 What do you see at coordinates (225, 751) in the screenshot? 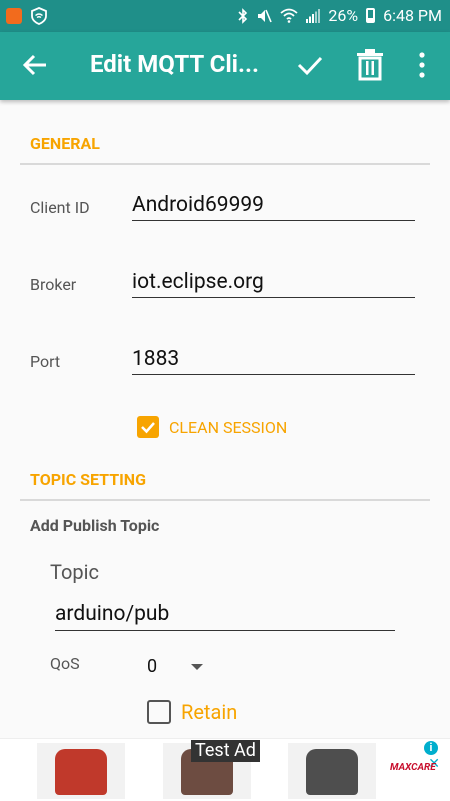
I see `test-ad-badge: Test Ad` at bounding box center [225, 751].